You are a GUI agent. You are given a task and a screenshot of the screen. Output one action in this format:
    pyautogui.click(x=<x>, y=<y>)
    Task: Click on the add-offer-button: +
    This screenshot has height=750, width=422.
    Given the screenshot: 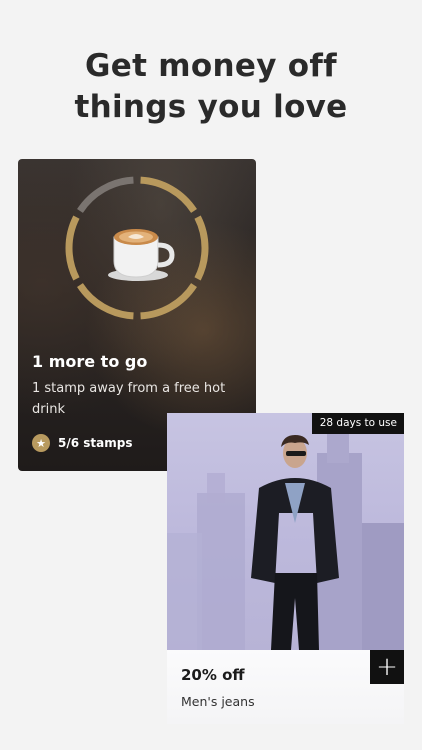 What is the action you would take?
    pyautogui.click(x=387, y=667)
    